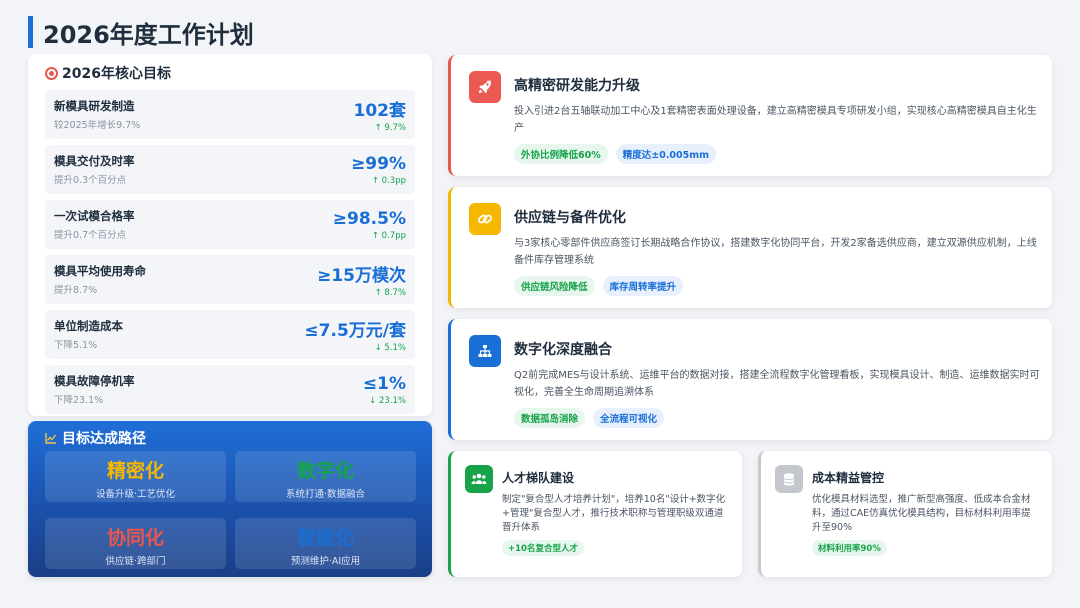  I want to click on goal-change: ↓ 23.1%, so click(387, 400).